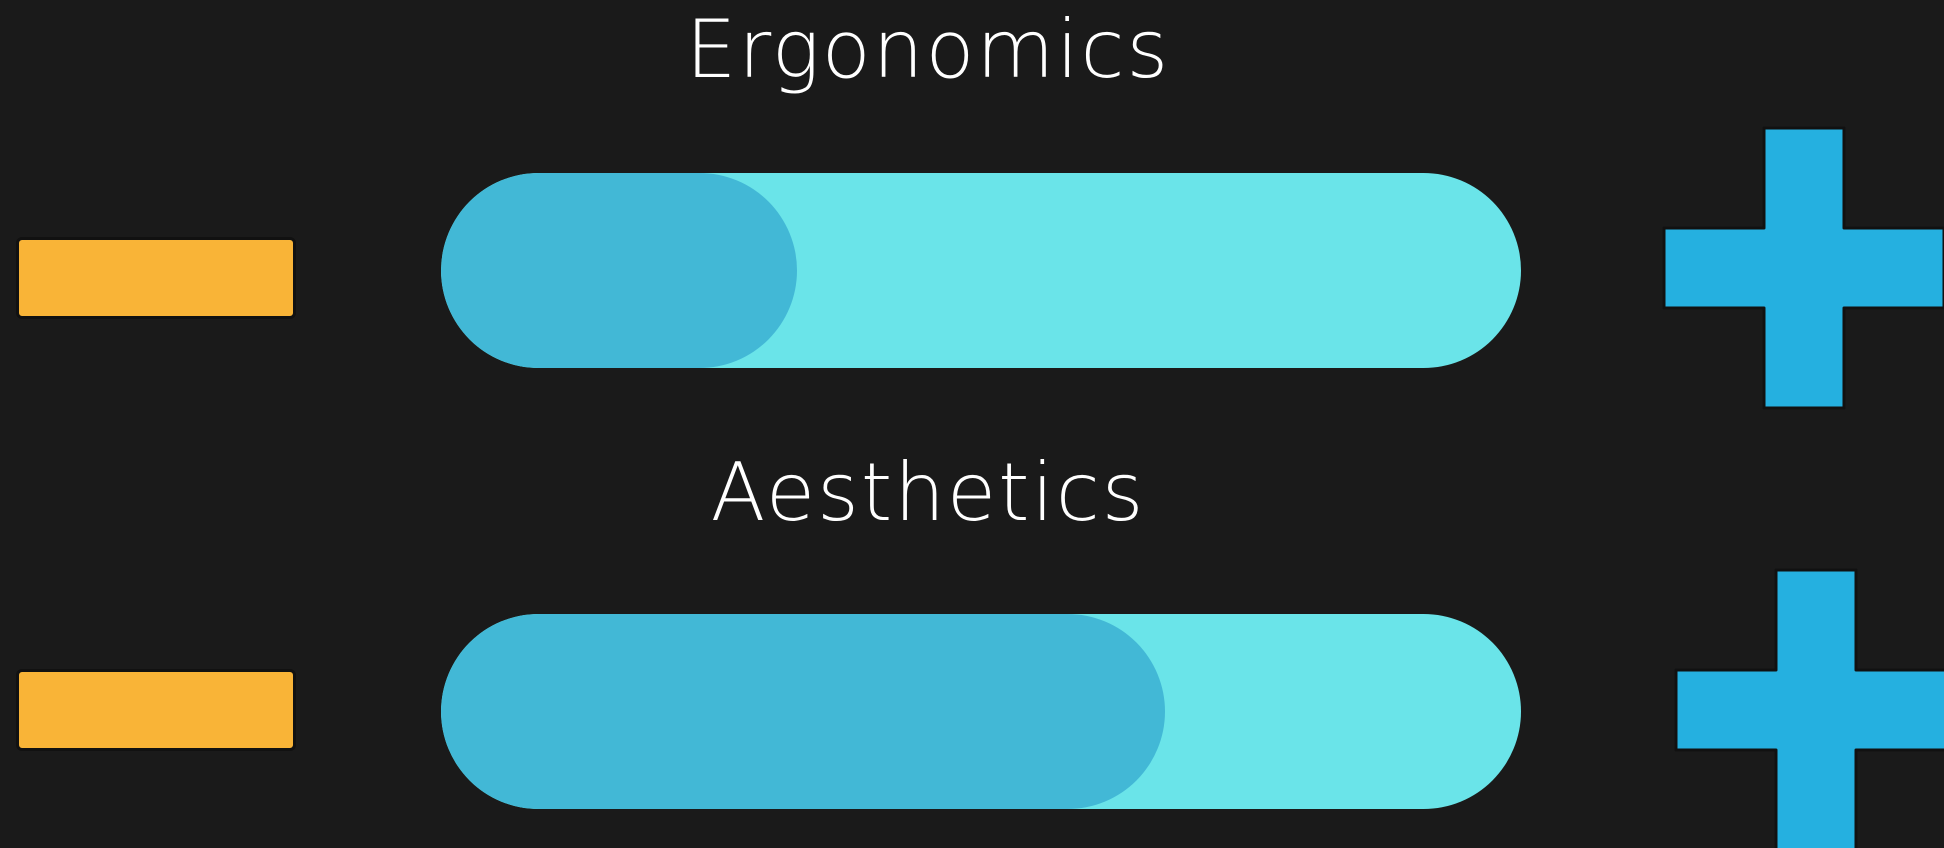 The height and width of the screenshot is (848, 1944). I want to click on decrease-ergonomics-button: minus-icon, so click(156, 278).